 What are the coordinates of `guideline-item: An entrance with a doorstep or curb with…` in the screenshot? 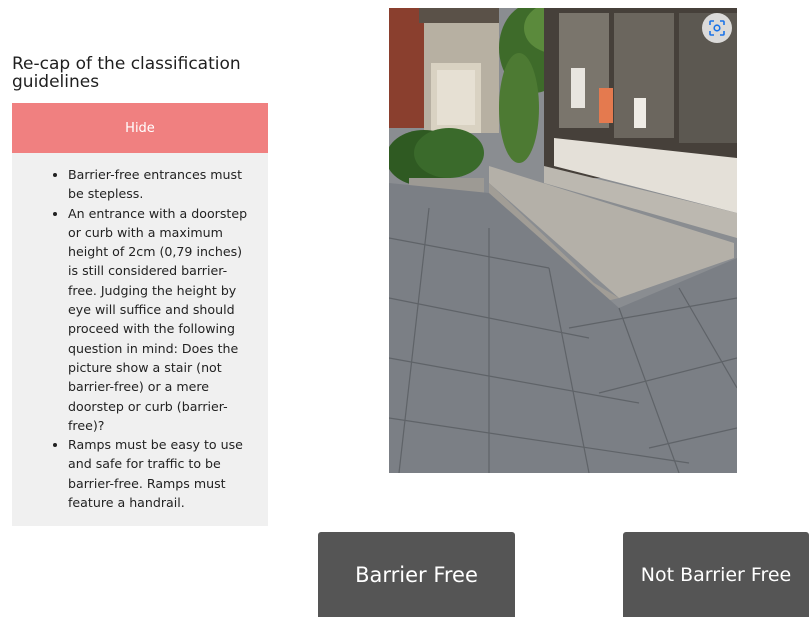 It's located at (161, 320).